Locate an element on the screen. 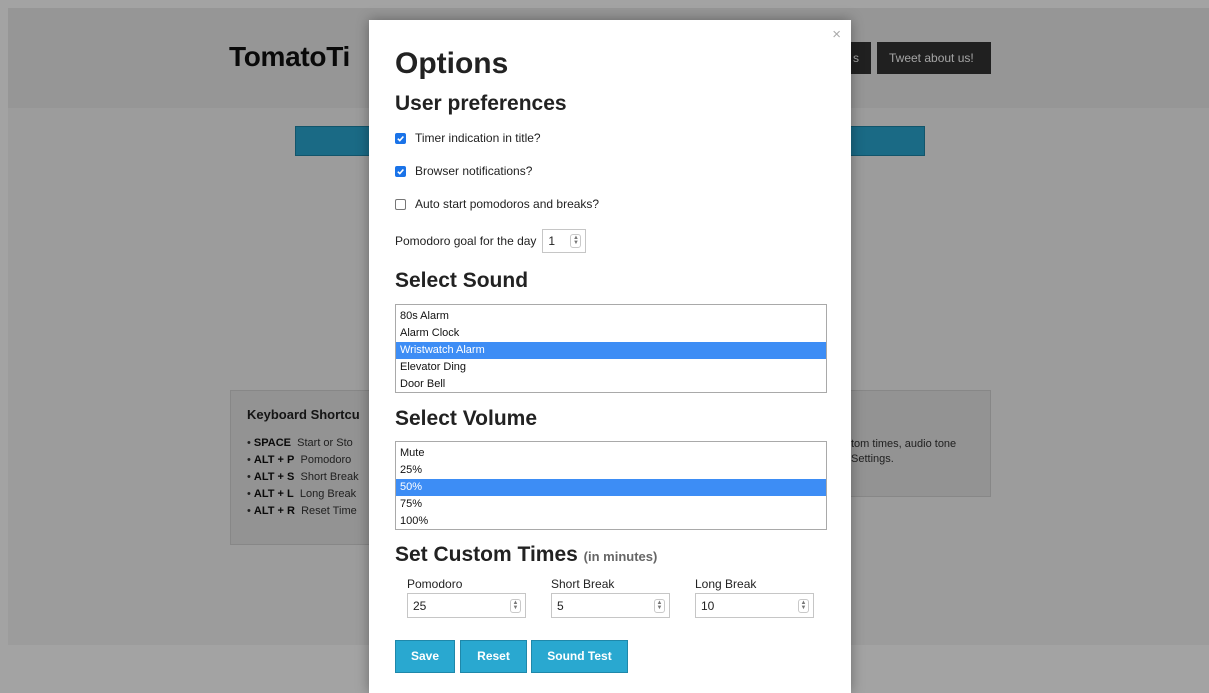 This screenshot has width=1209, height=693. volume-option-selected: 50% is located at coordinates (611, 487).